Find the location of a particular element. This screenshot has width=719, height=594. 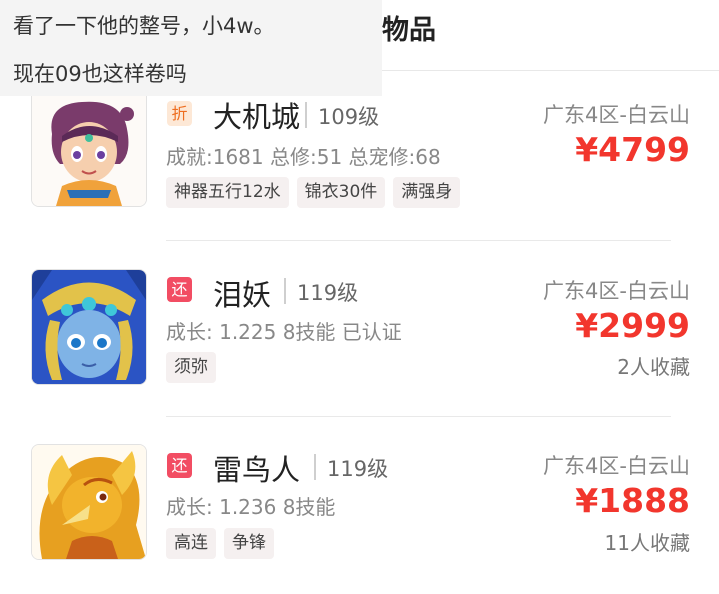

tag: 须弥 is located at coordinates (191, 367).